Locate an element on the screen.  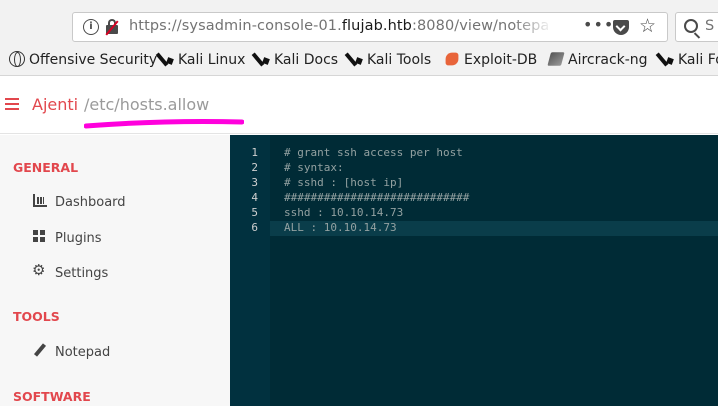
sidebar-item-settings: Settings is located at coordinates (70, 271).